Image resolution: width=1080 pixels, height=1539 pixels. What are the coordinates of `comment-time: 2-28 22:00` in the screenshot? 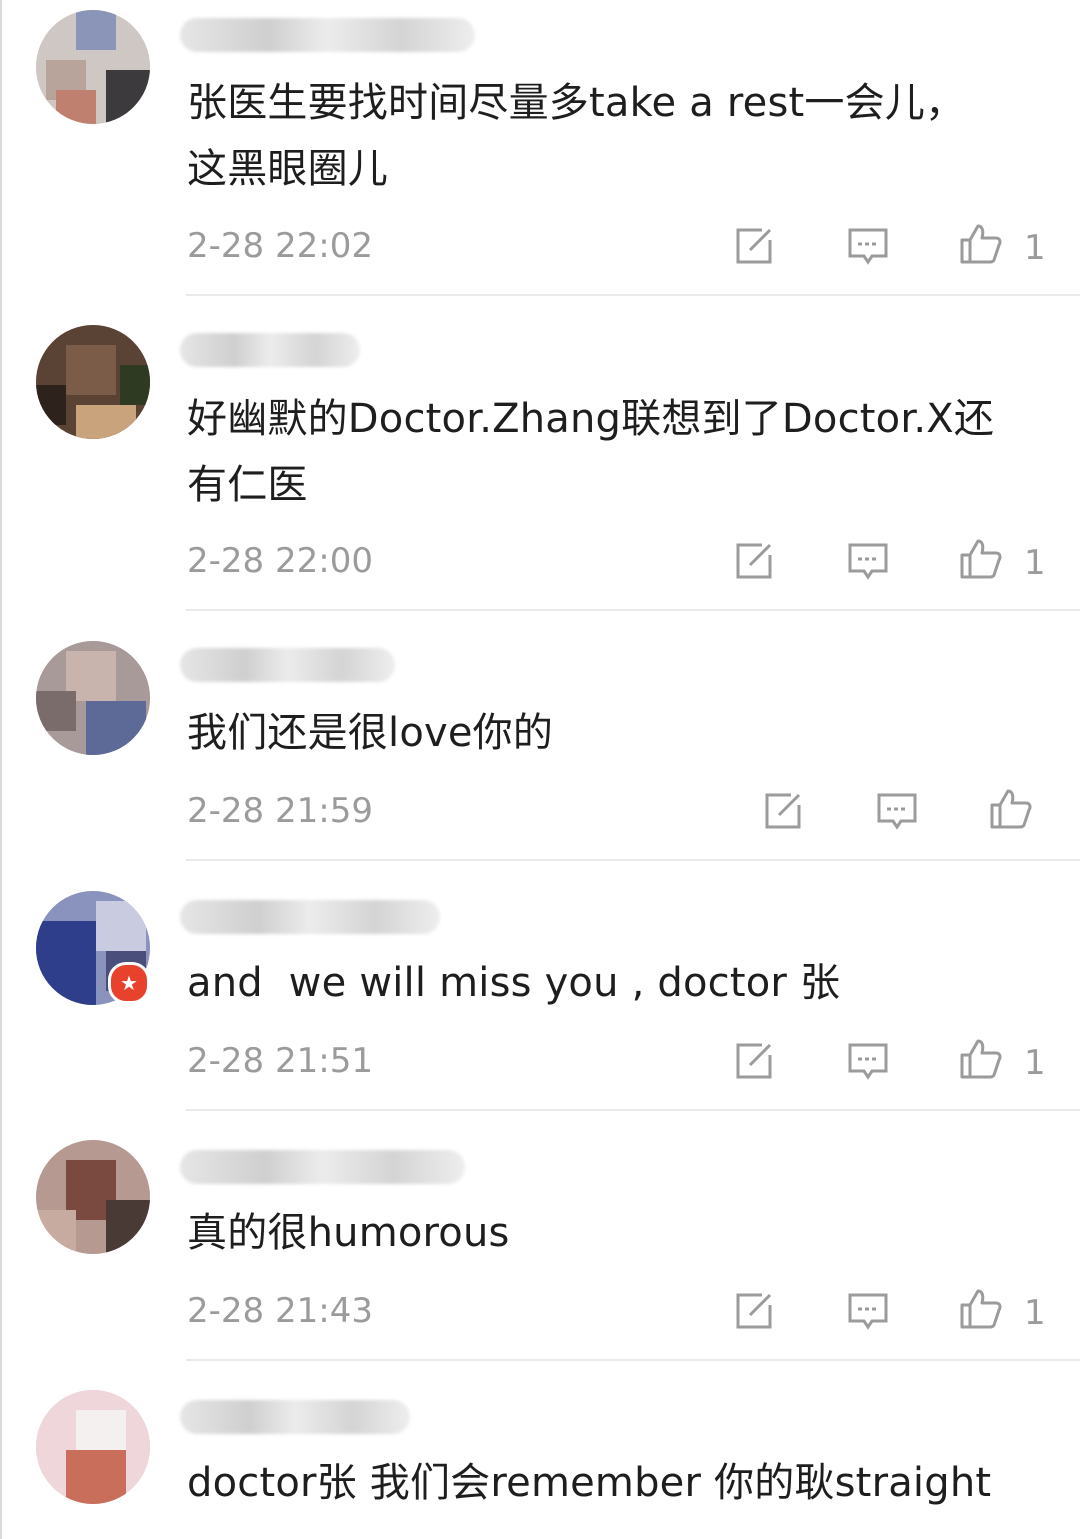 It's located at (280, 561).